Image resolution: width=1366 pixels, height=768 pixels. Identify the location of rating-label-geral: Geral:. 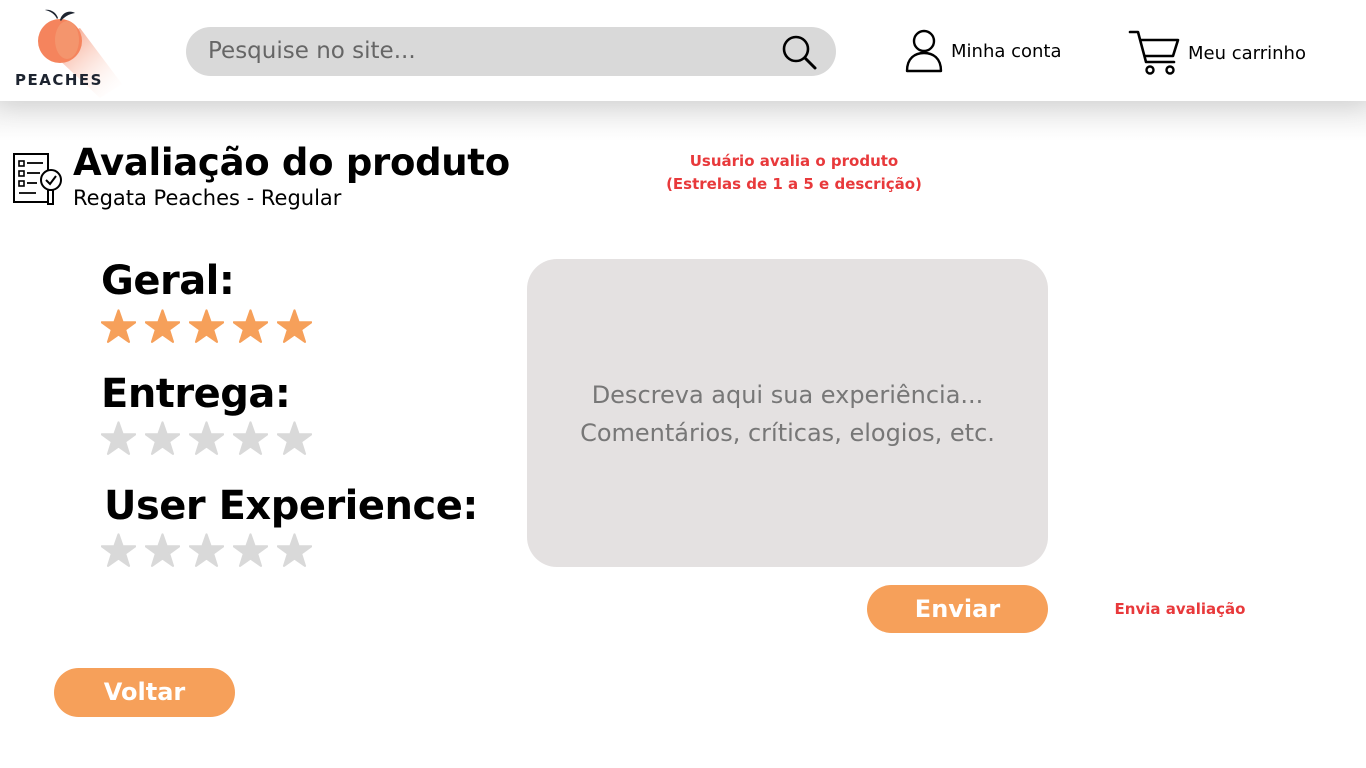
(168, 281).